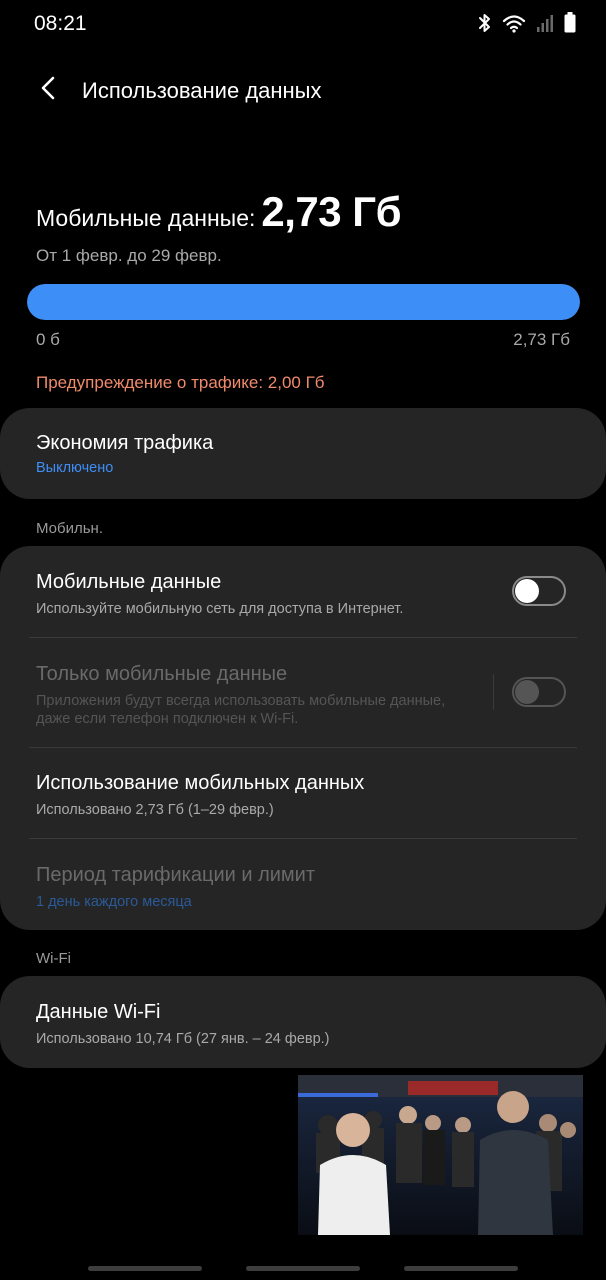 This screenshot has height=1280, width=606. I want to click on bar-min-label: 0 б, so click(48, 339).